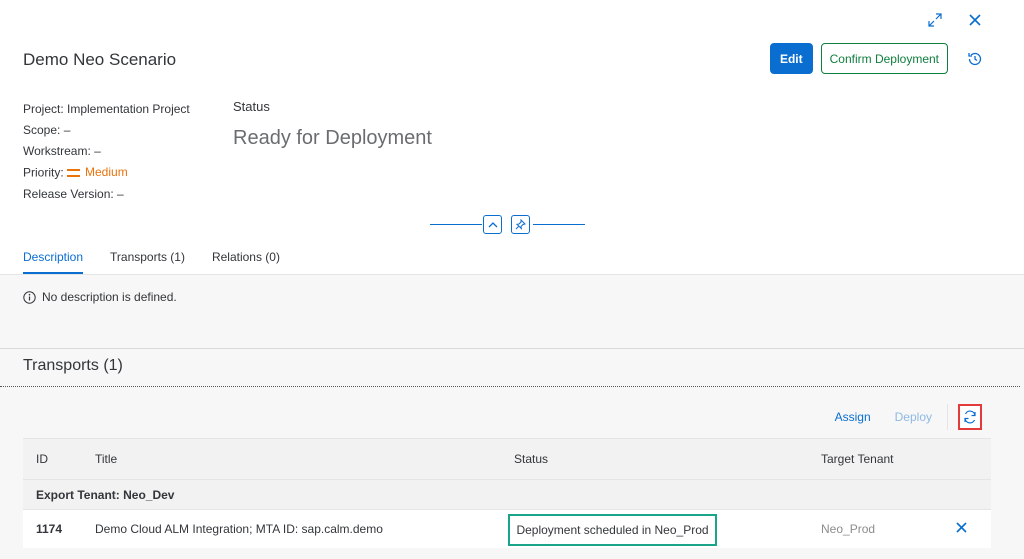  Describe the element at coordinates (73, 193) in the screenshot. I see `release-attribute: Release Version: –` at that location.